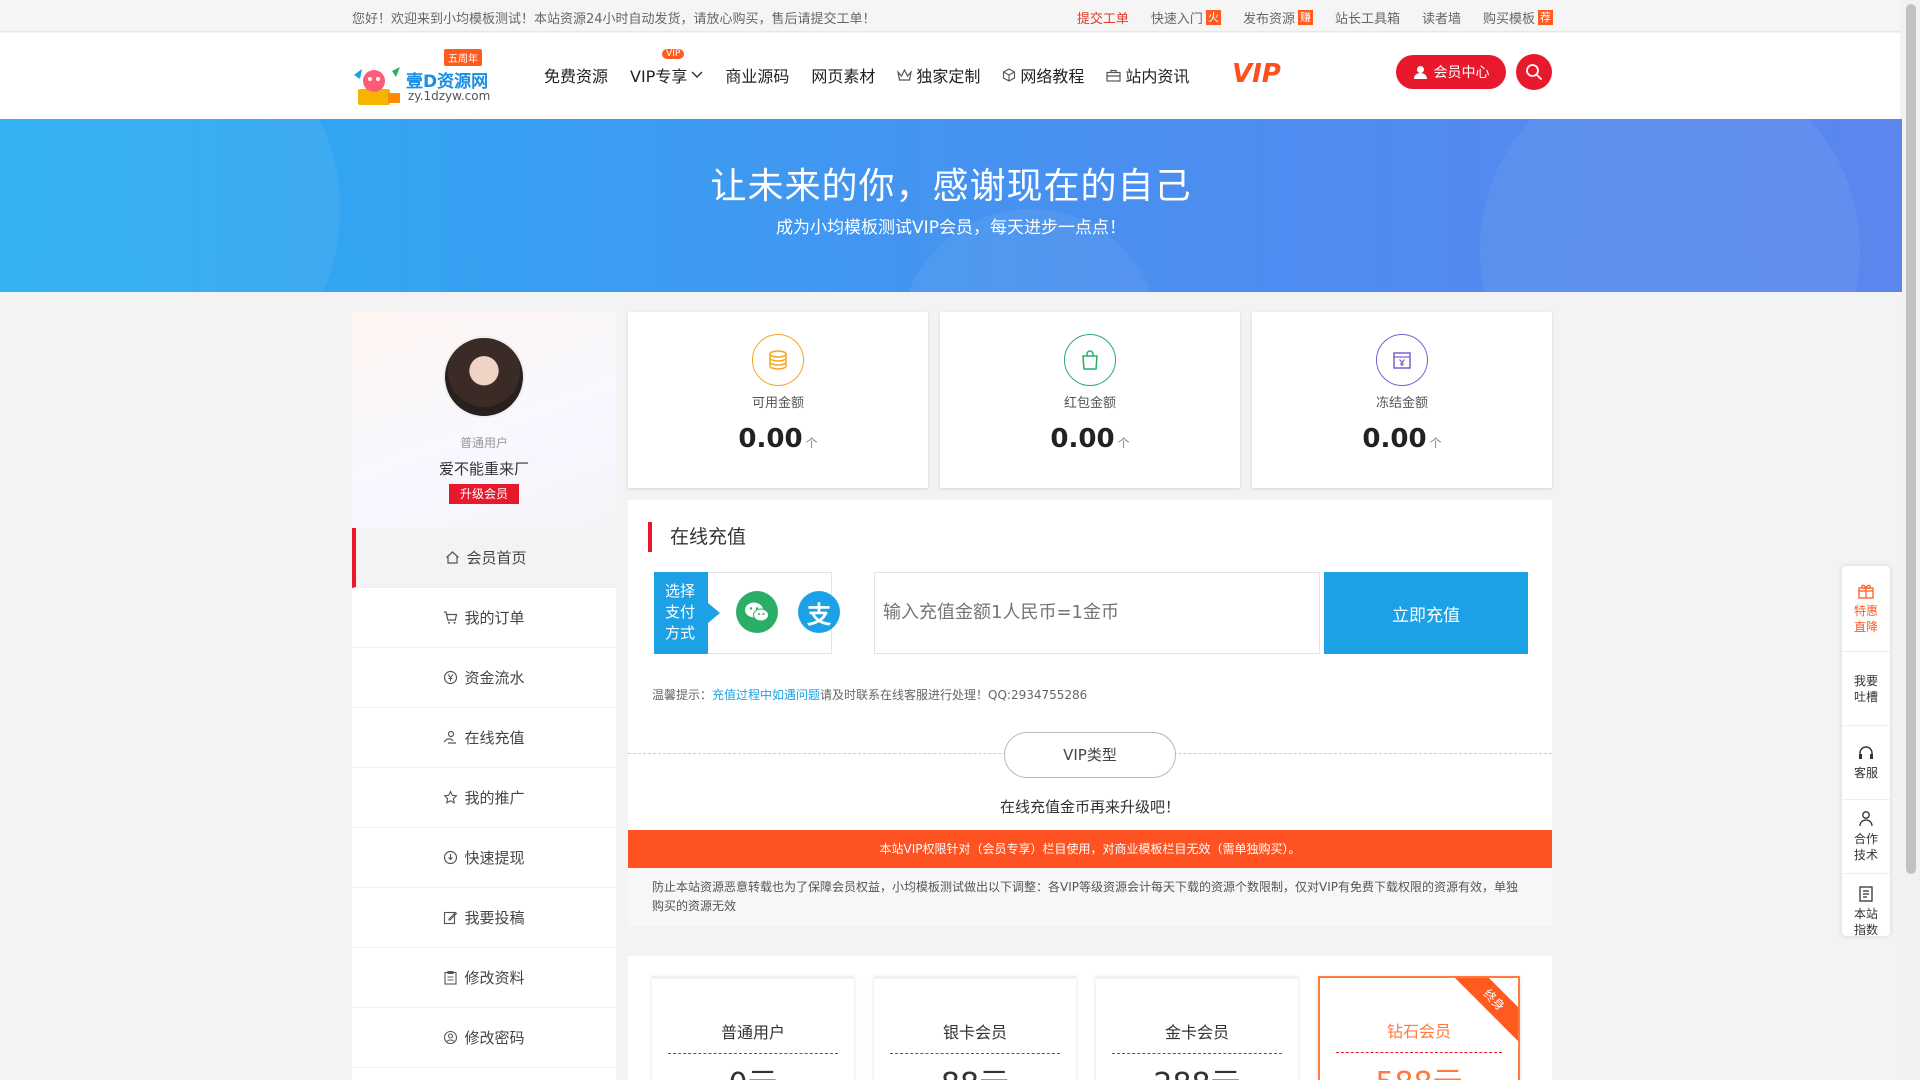  Describe the element at coordinates (1097, 613) in the screenshot. I see `recharge-amount-input` at that location.